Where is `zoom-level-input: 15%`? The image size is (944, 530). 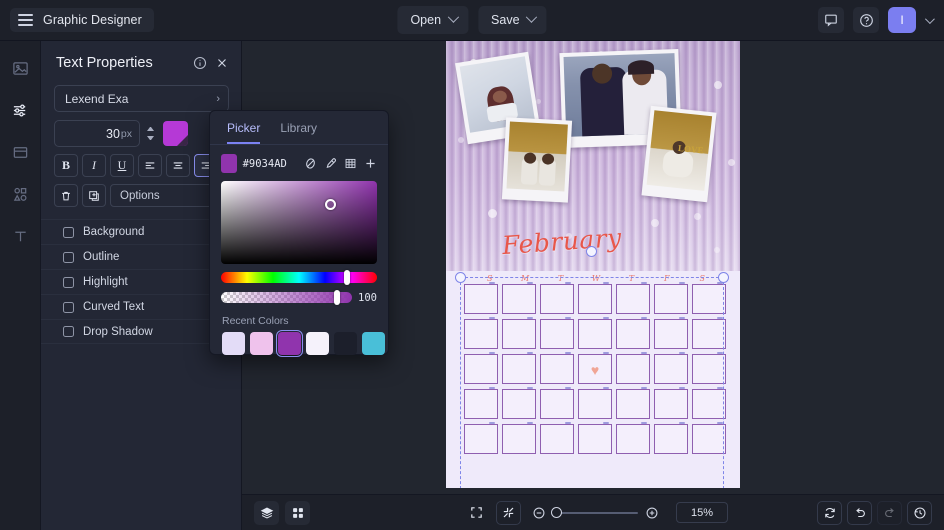 zoom-level-input: 15% is located at coordinates (702, 512).